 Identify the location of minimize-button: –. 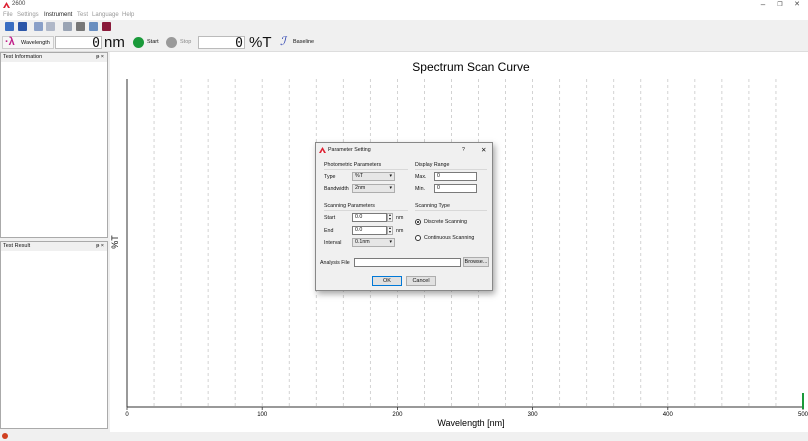
(763, 5).